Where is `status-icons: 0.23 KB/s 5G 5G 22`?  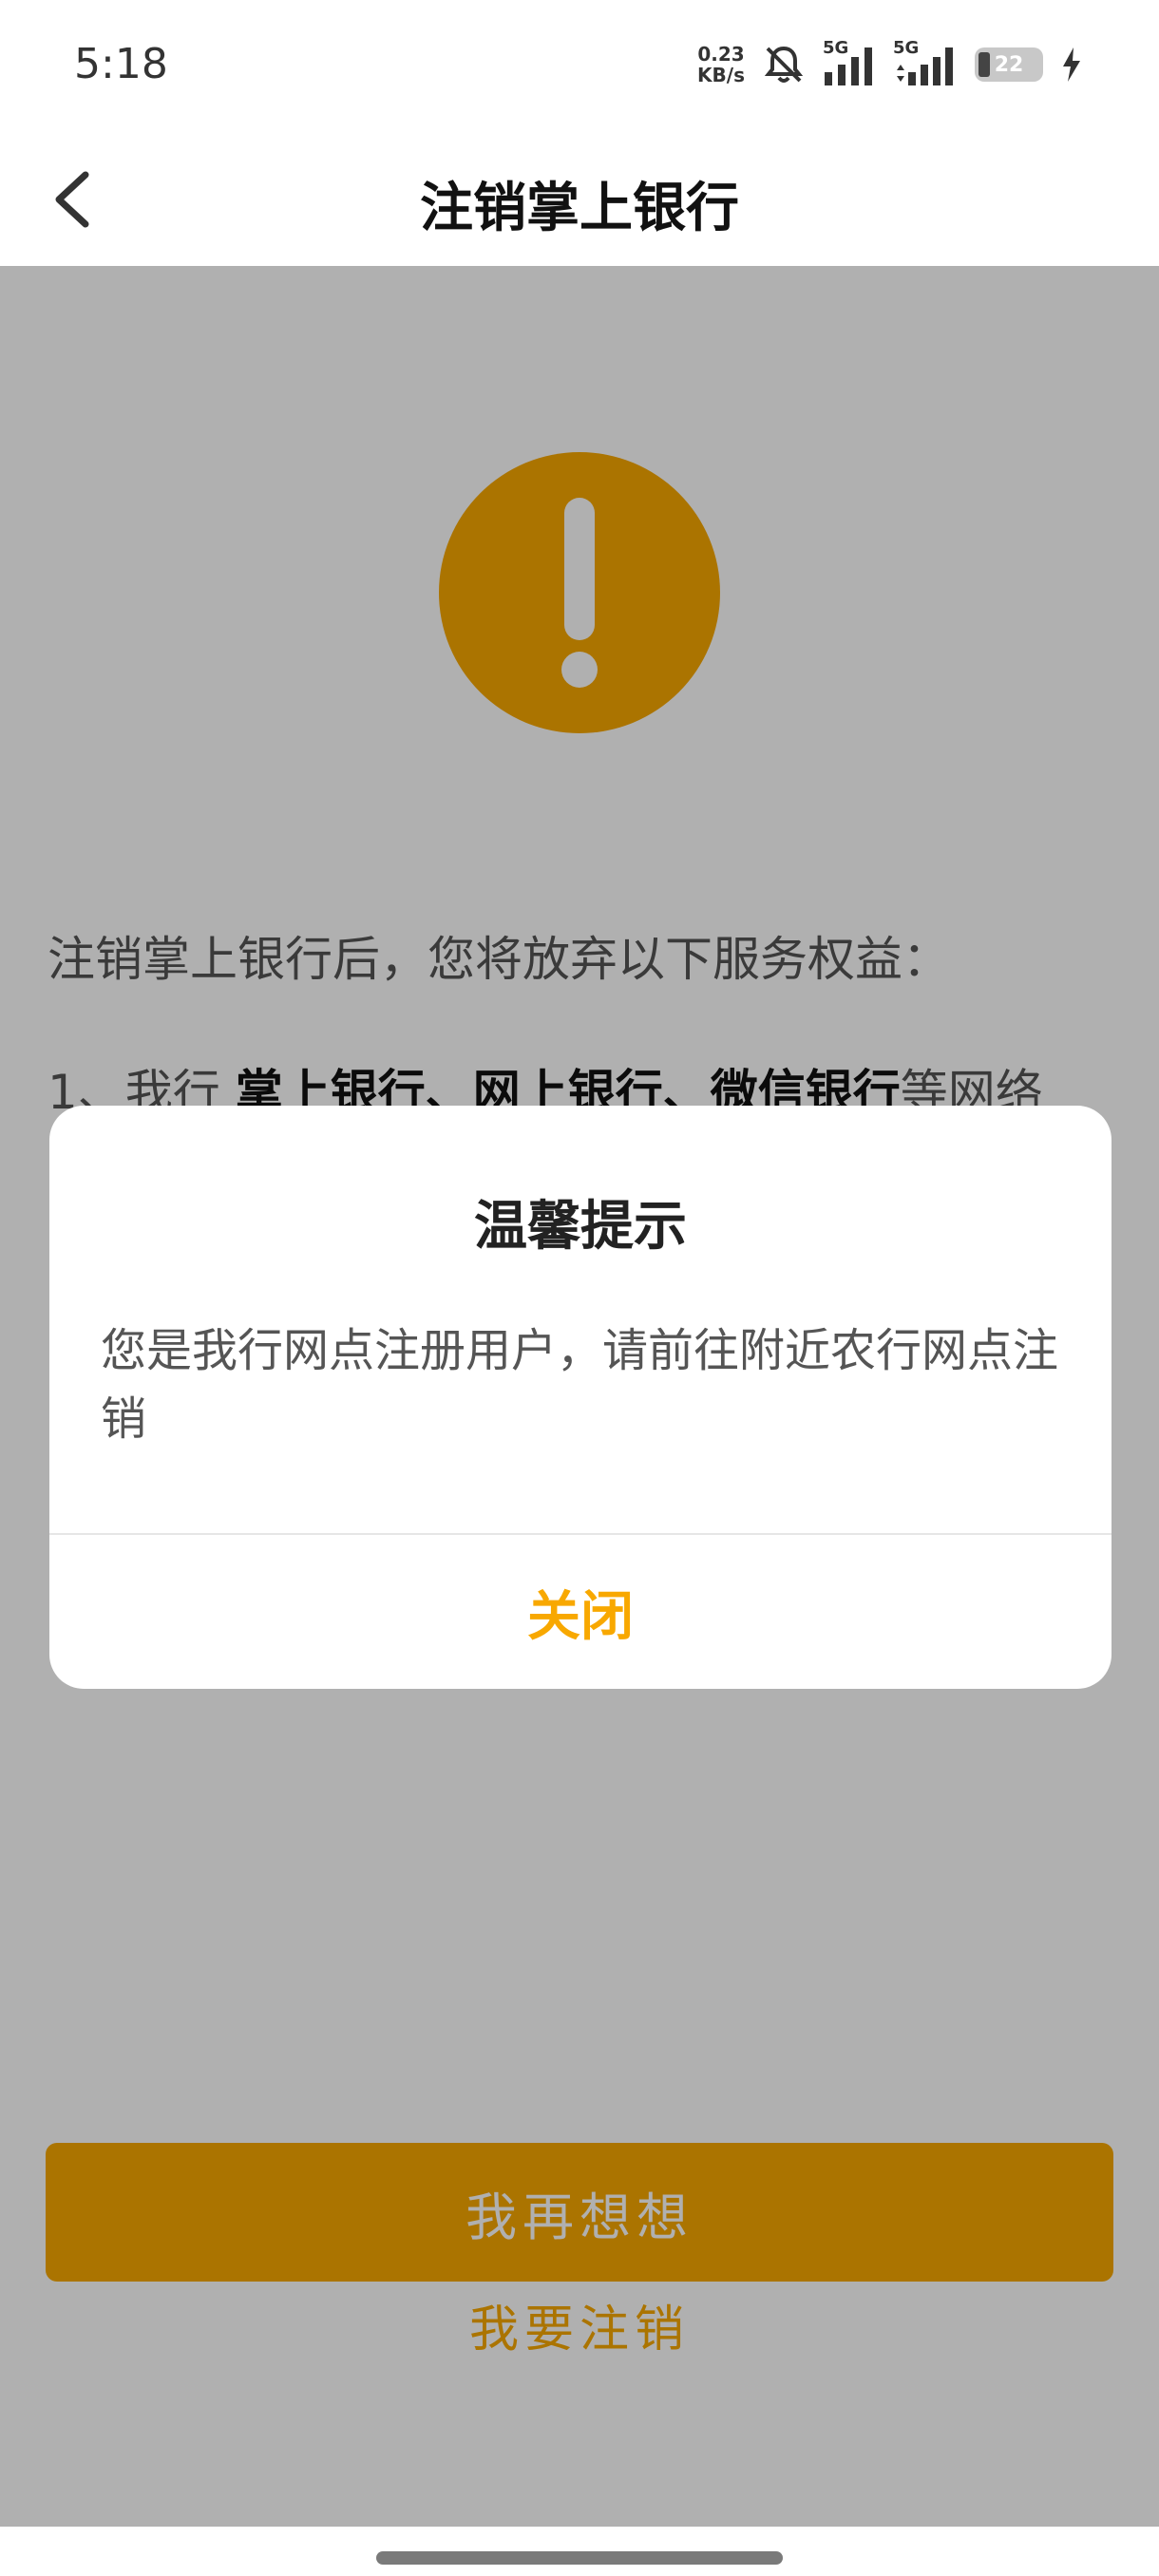
status-icons: 0.23 KB/s 5G 5G 22 is located at coordinates (890, 64).